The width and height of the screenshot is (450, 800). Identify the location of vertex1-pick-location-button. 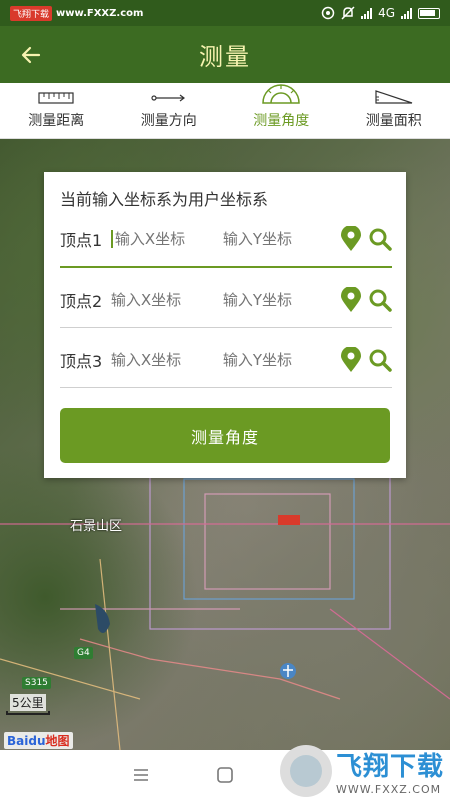
(351, 239).